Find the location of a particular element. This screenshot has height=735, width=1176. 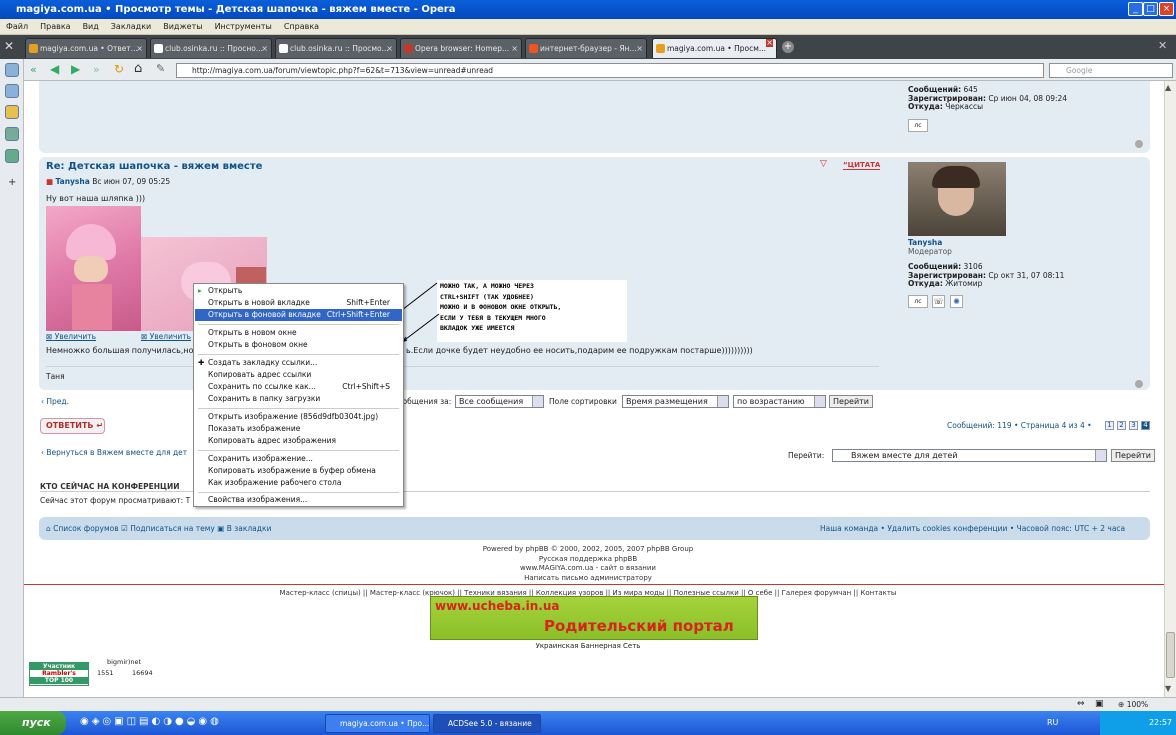

forward-icon: ▶ is located at coordinates (75, 69).